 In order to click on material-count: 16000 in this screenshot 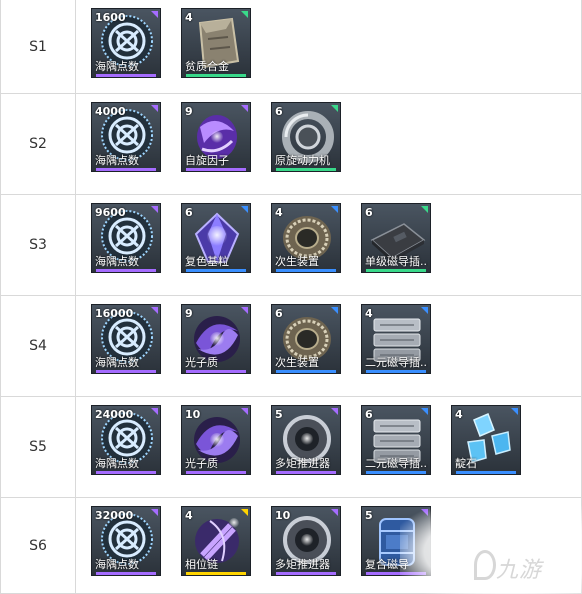, I will do `click(114, 313)`.